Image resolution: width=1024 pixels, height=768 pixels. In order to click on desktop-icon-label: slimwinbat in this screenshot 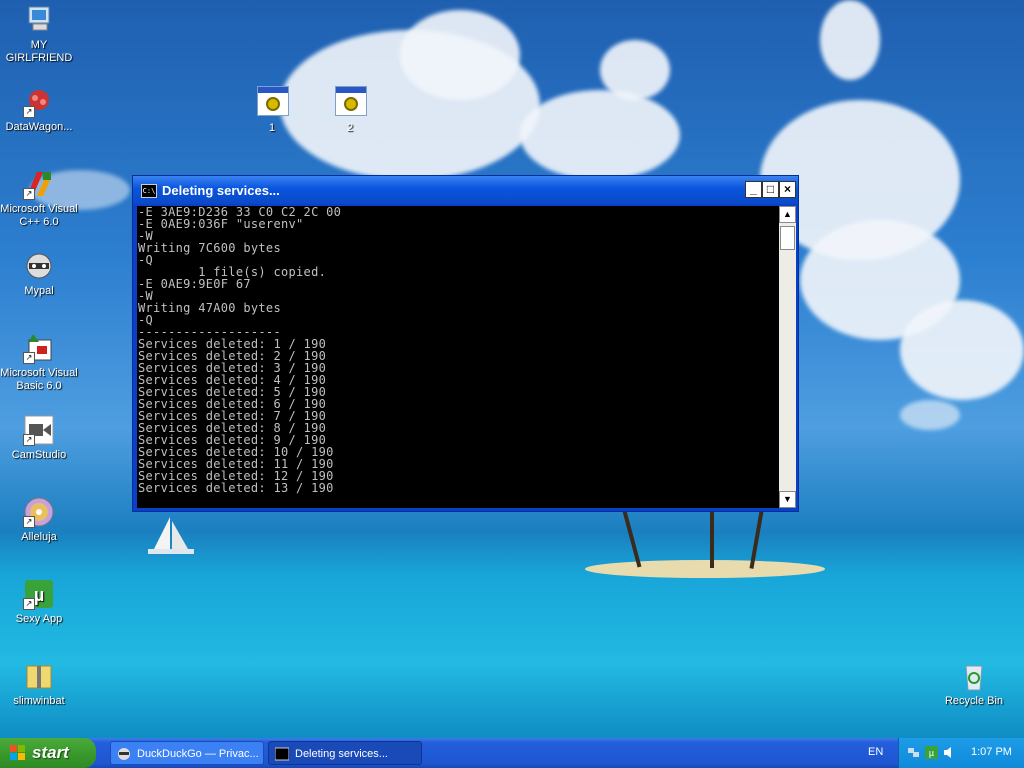, I will do `click(39, 701)`.